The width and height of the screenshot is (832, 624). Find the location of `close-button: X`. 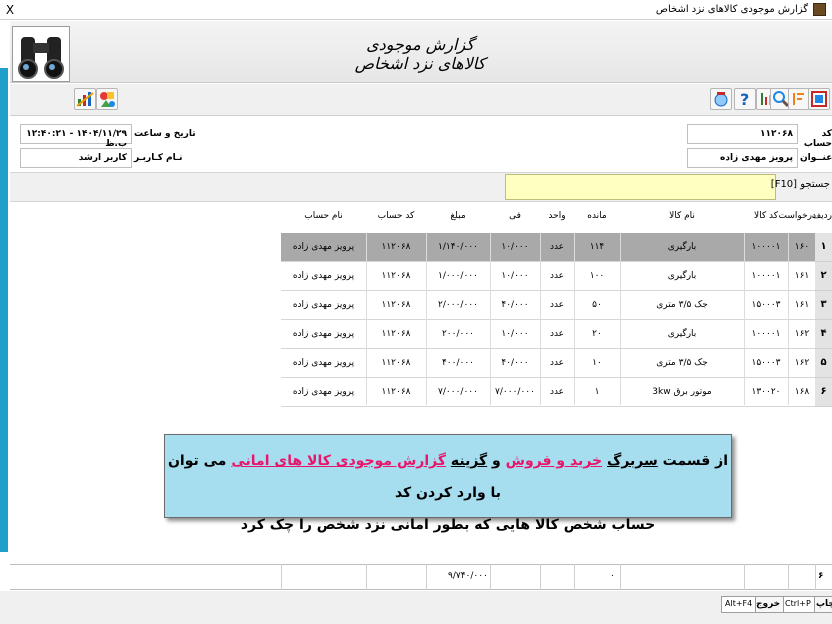

close-button: X is located at coordinates (10, 10).